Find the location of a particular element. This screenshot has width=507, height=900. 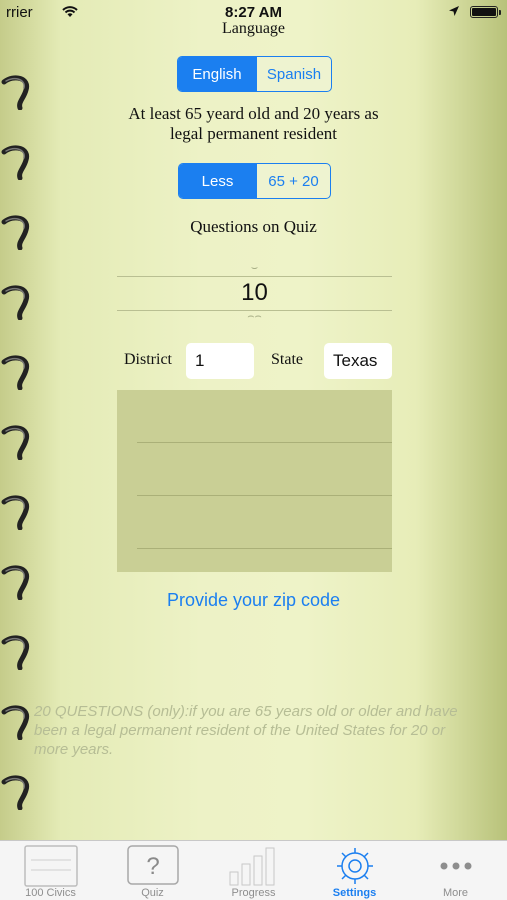

segment-65-plus-20: 65 + 20 is located at coordinates (293, 181).